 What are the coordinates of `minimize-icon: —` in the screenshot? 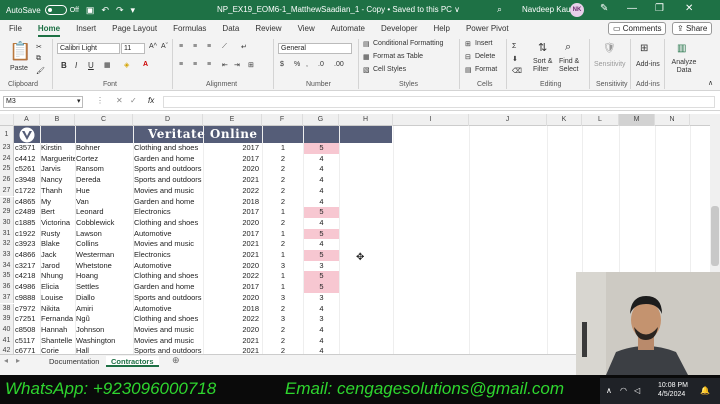 It's located at (632, 8).